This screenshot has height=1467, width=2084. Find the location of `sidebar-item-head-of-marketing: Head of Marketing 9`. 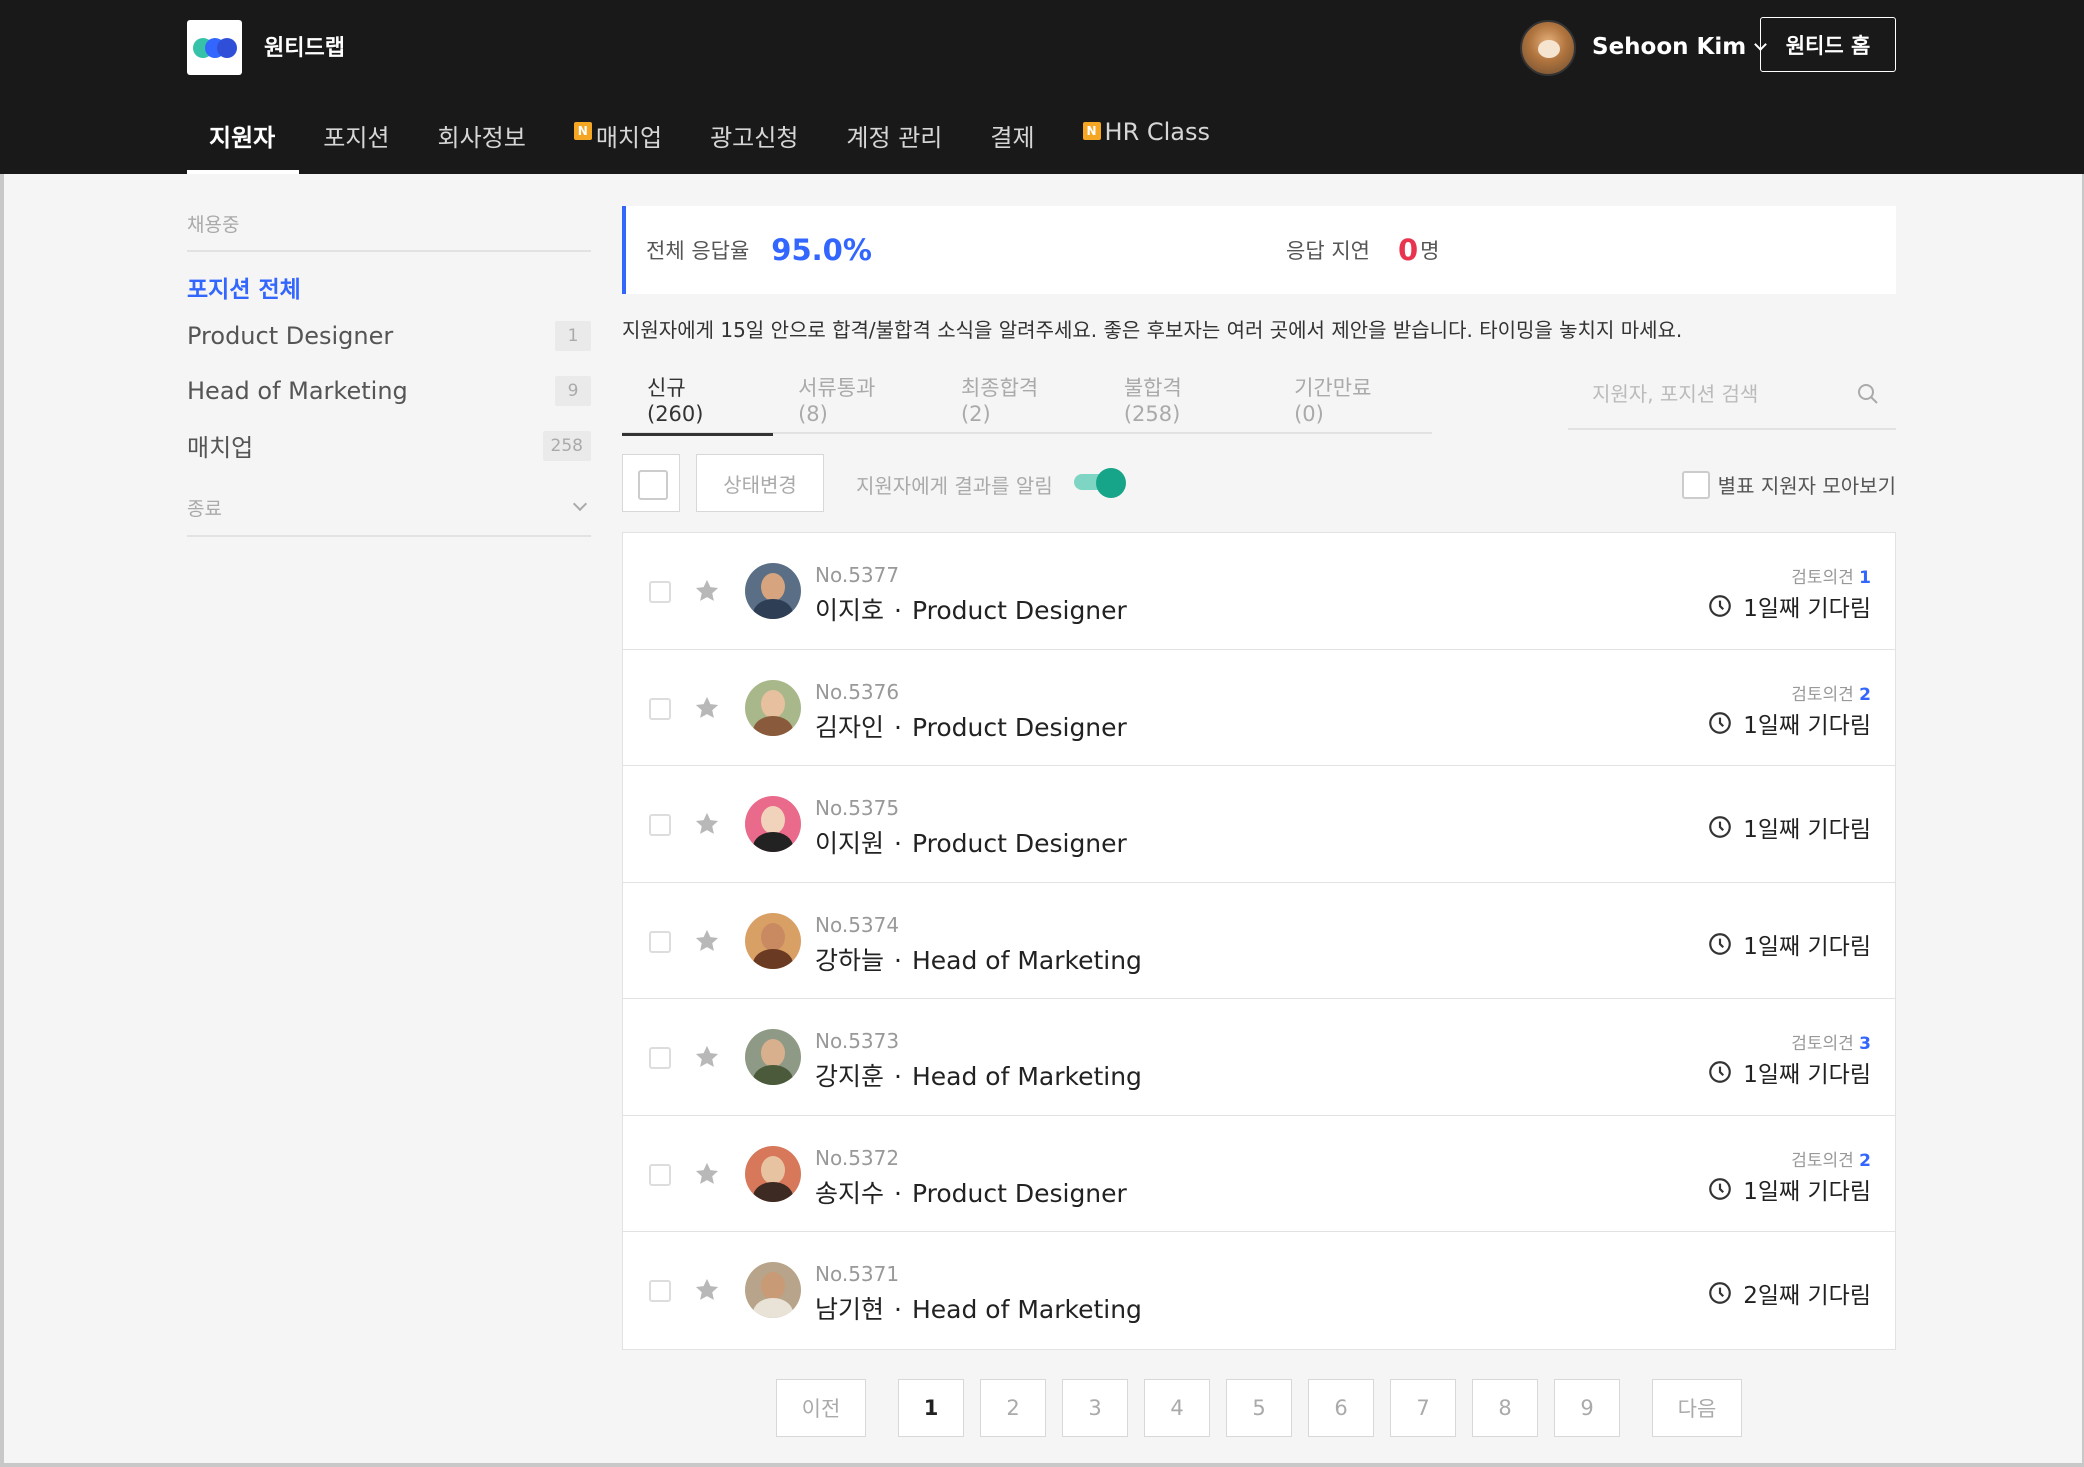

sidebar-item-head-of-marketing: Head of Marketing 9 is located at coordinates (389, 390).